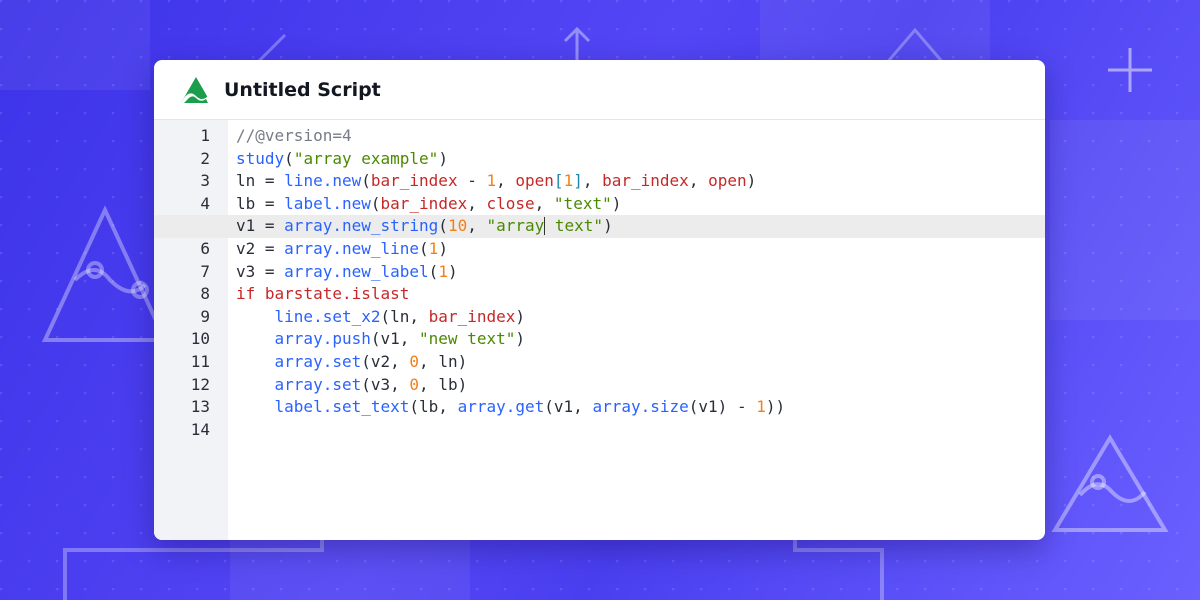  I want to click on line-number: 4, so click(205, 203).